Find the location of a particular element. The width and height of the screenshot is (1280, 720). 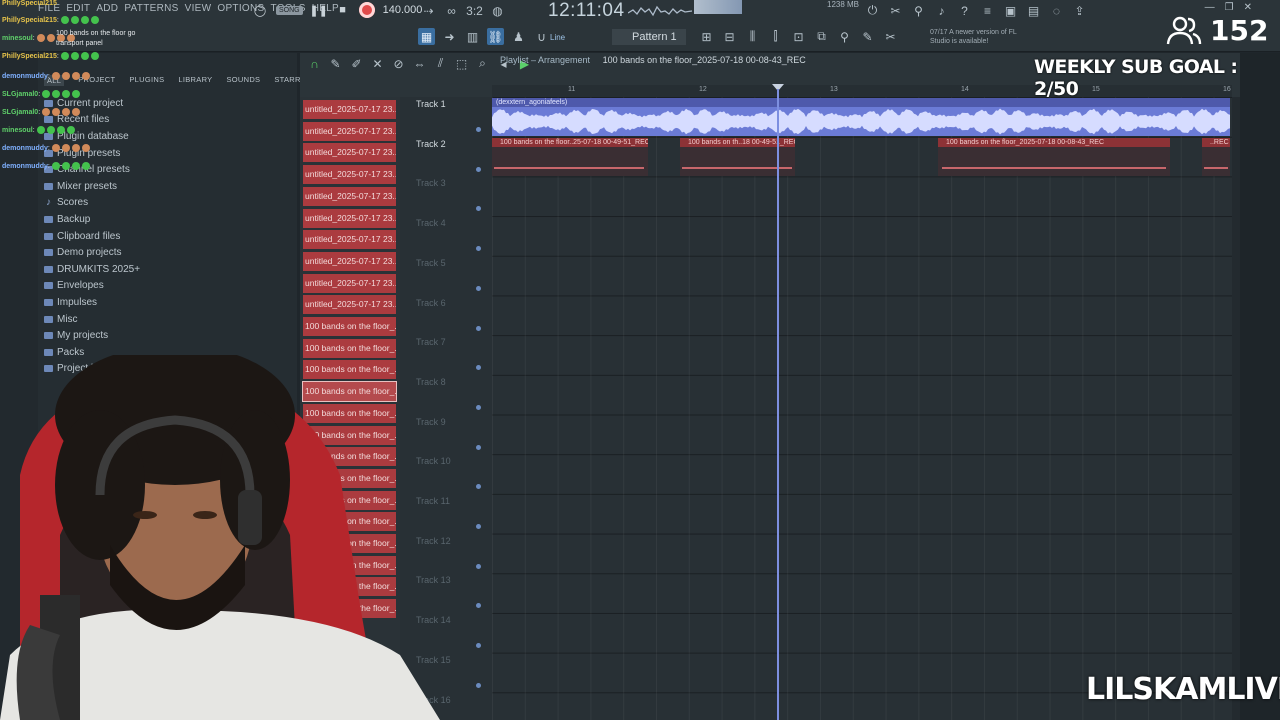

microphone-icon: ♪ is located at coordinates (941, 10).